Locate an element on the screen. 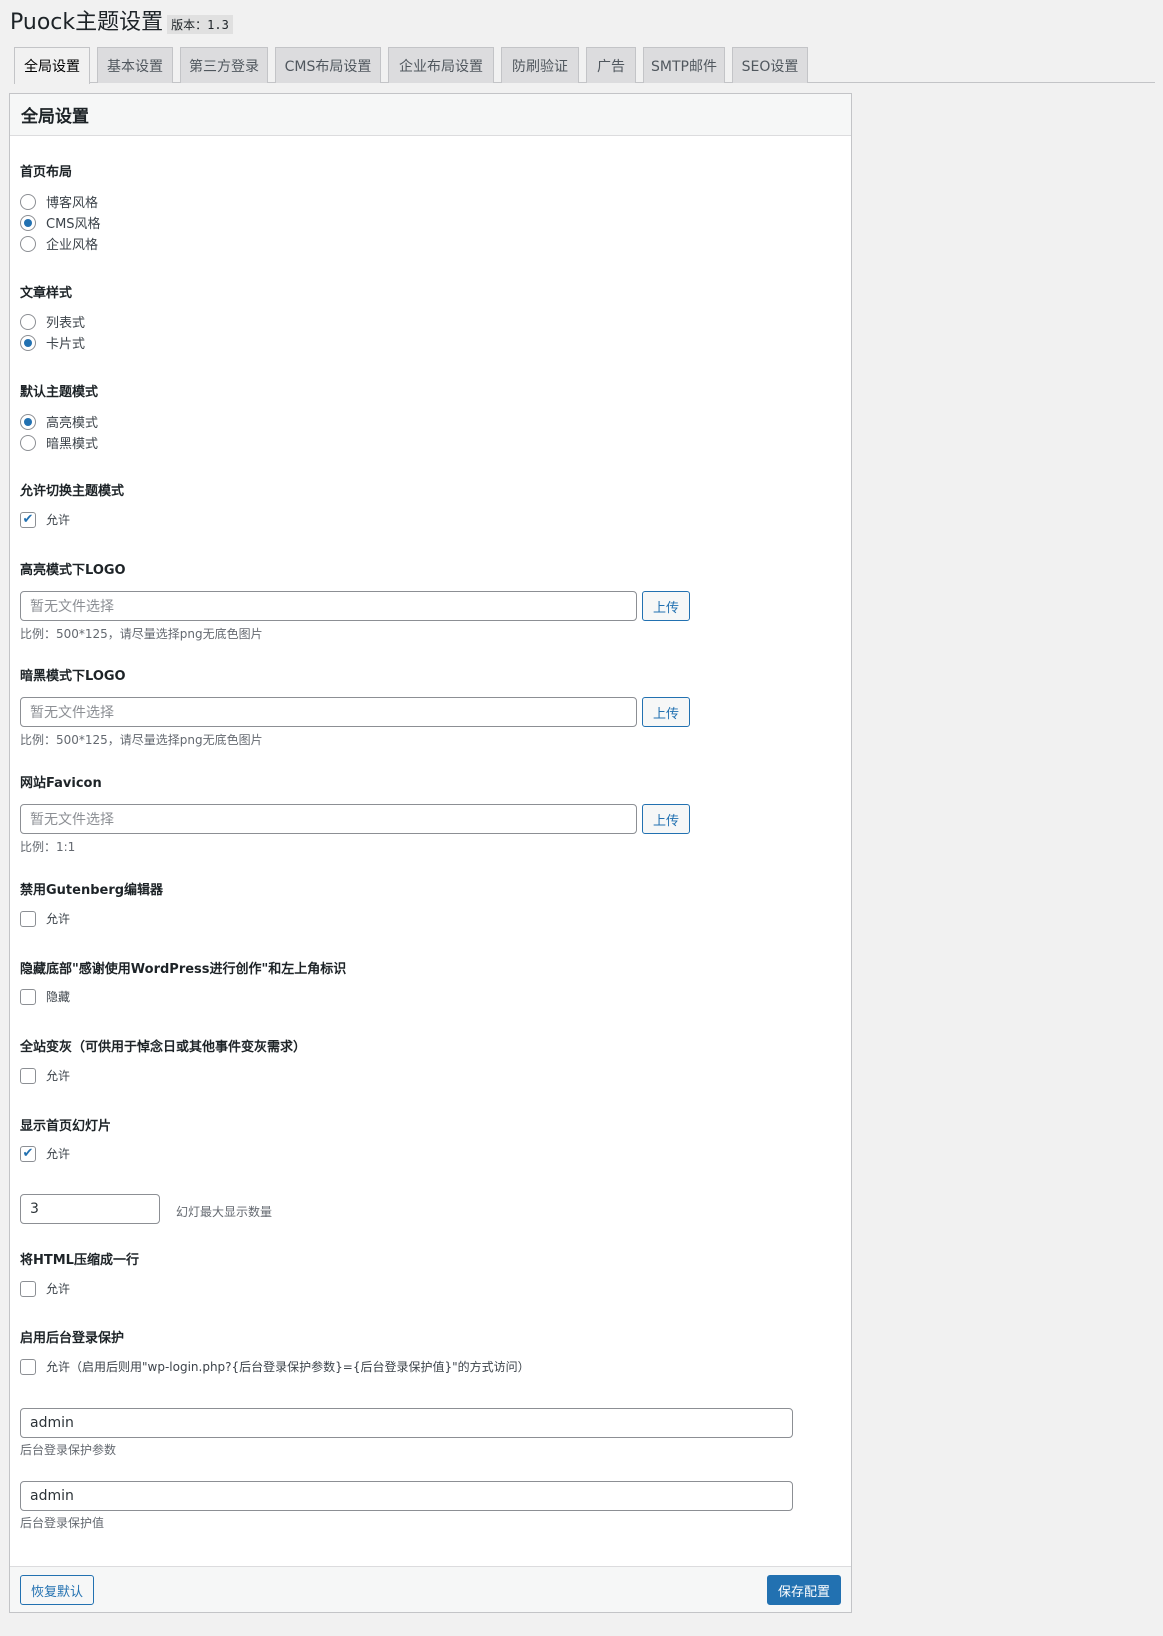  reset-defaults-button: 恢复默认 is located at coordinates (57, 1590).